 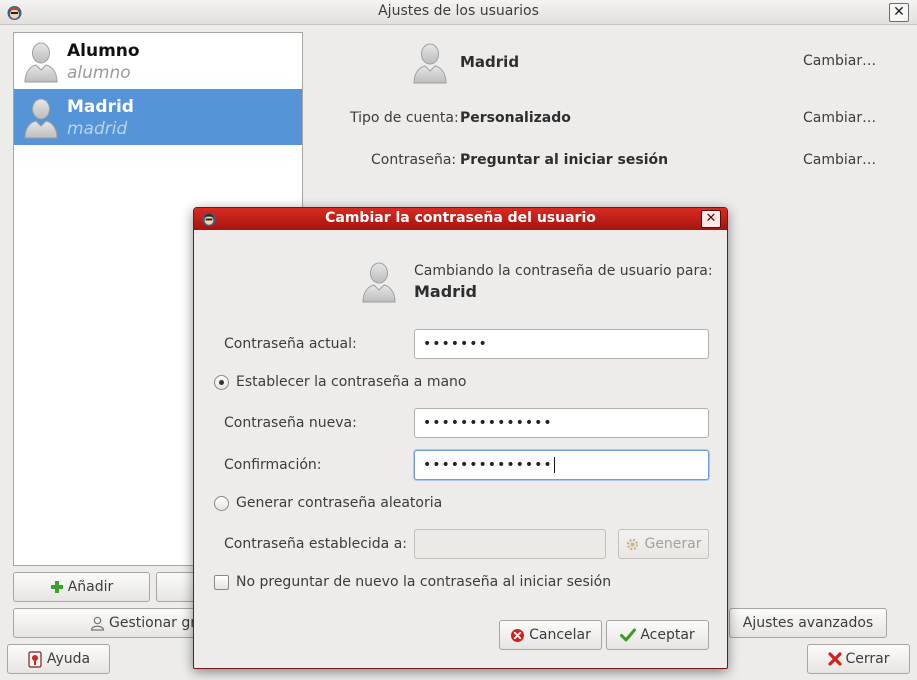 I want to click on confirm-password-value: ••••••••••••••, so click(x=488, y=465).